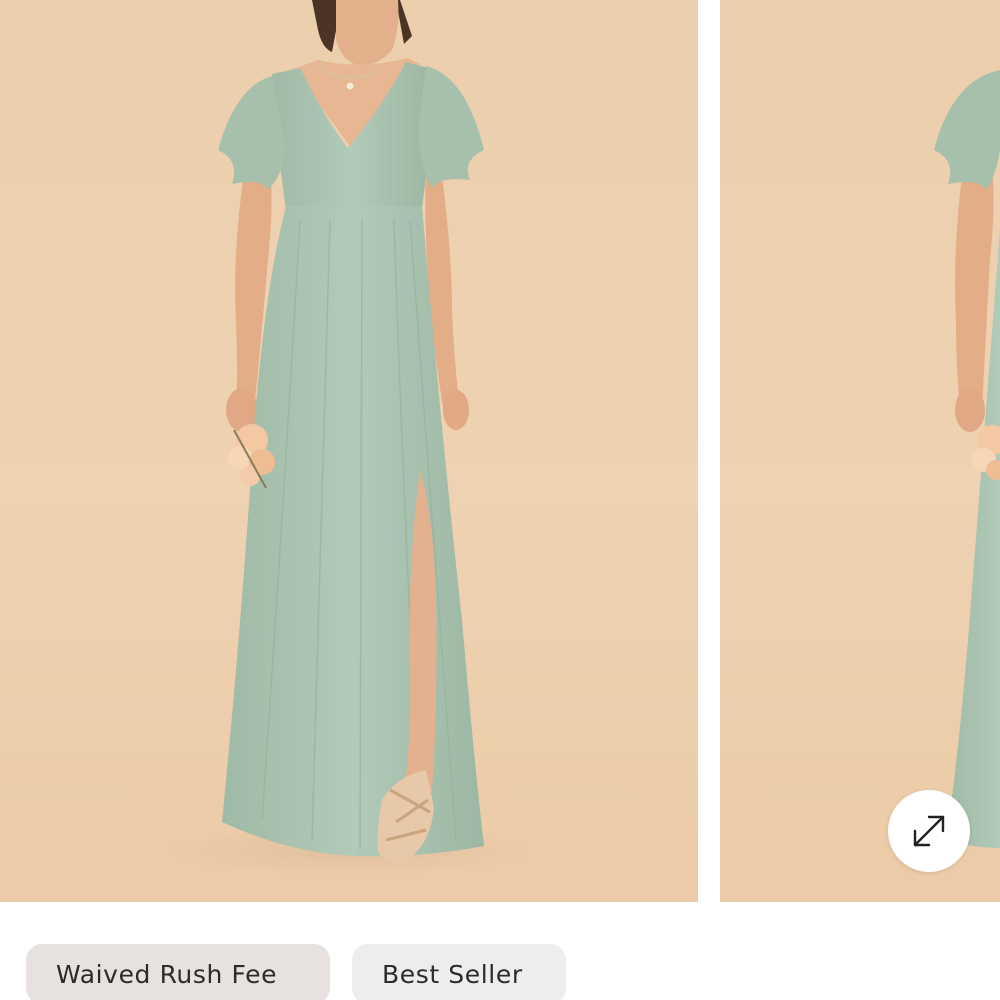  Describe the element at coordinates (459, 972) in the screenshot. I see `badge-best-seller: Best Seller` at that location.